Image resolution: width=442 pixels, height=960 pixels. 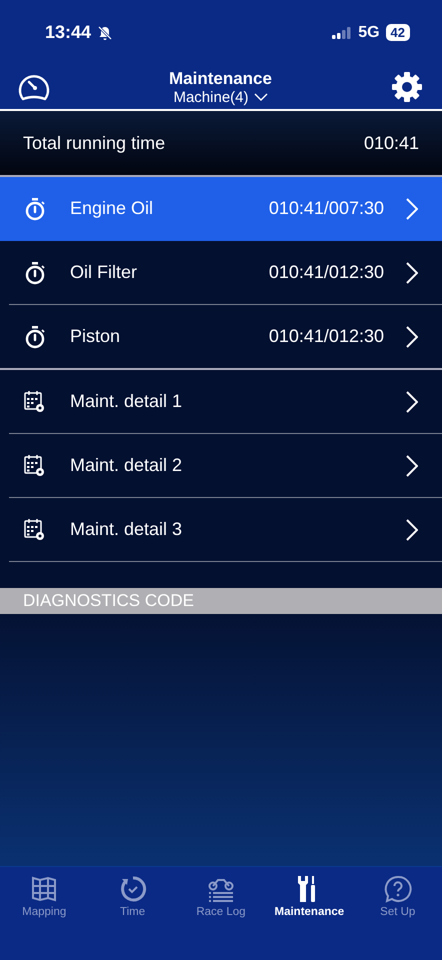 I want to click on battery-indicator: 42, so click(x=398, y=32).